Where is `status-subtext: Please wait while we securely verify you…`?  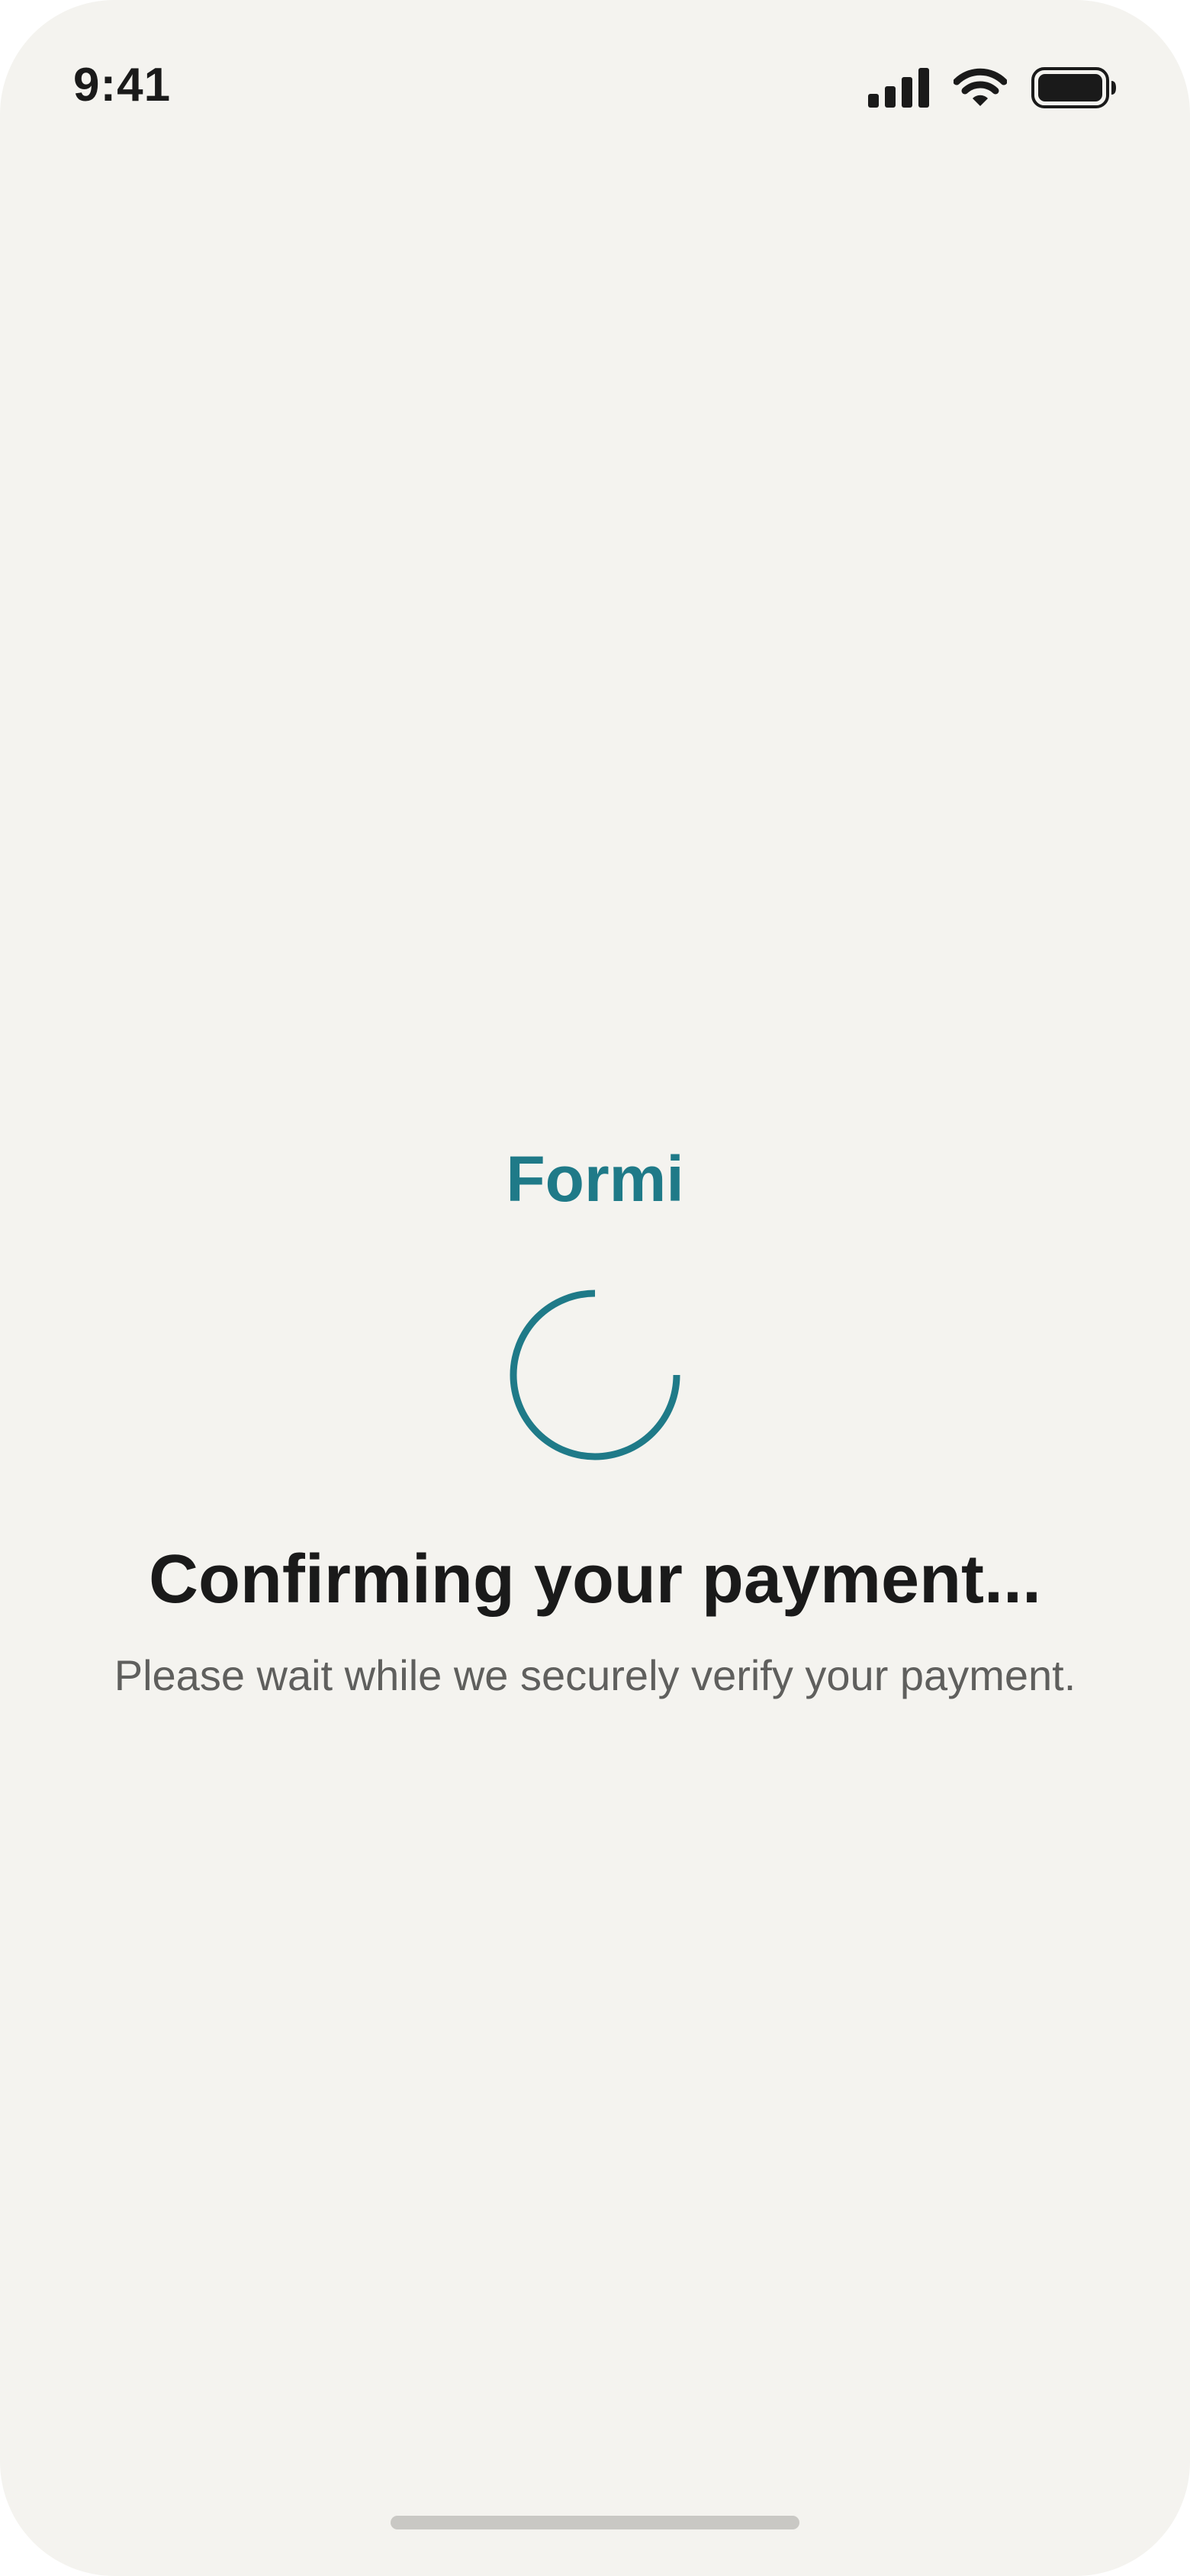 status-subtext: Please wait while we securely verify you… is located at coordinates (595, 1675).